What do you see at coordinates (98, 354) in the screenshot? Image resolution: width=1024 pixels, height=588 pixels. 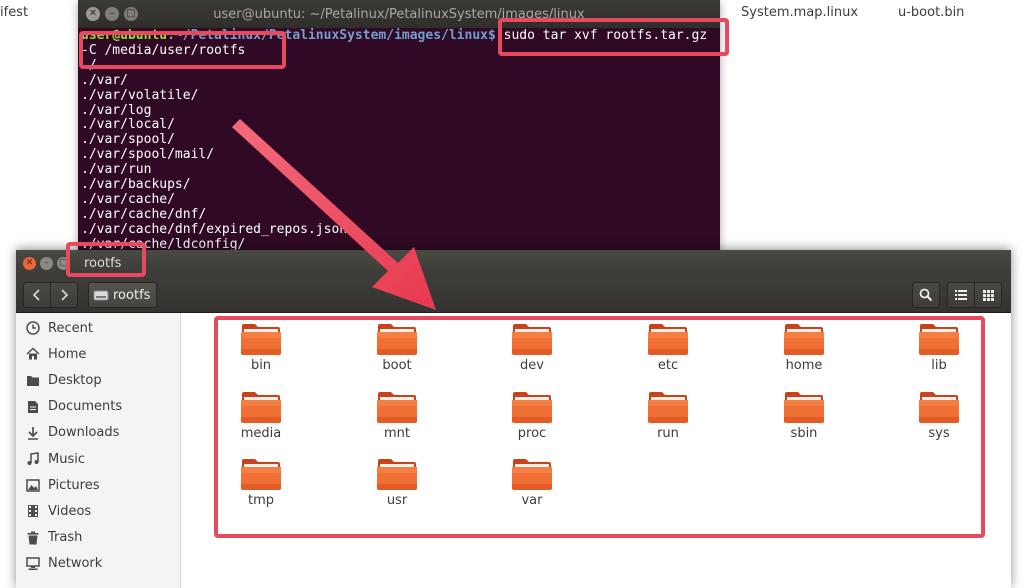 I see `sidebar-item-home: Home` at bounding box center [98, 354].